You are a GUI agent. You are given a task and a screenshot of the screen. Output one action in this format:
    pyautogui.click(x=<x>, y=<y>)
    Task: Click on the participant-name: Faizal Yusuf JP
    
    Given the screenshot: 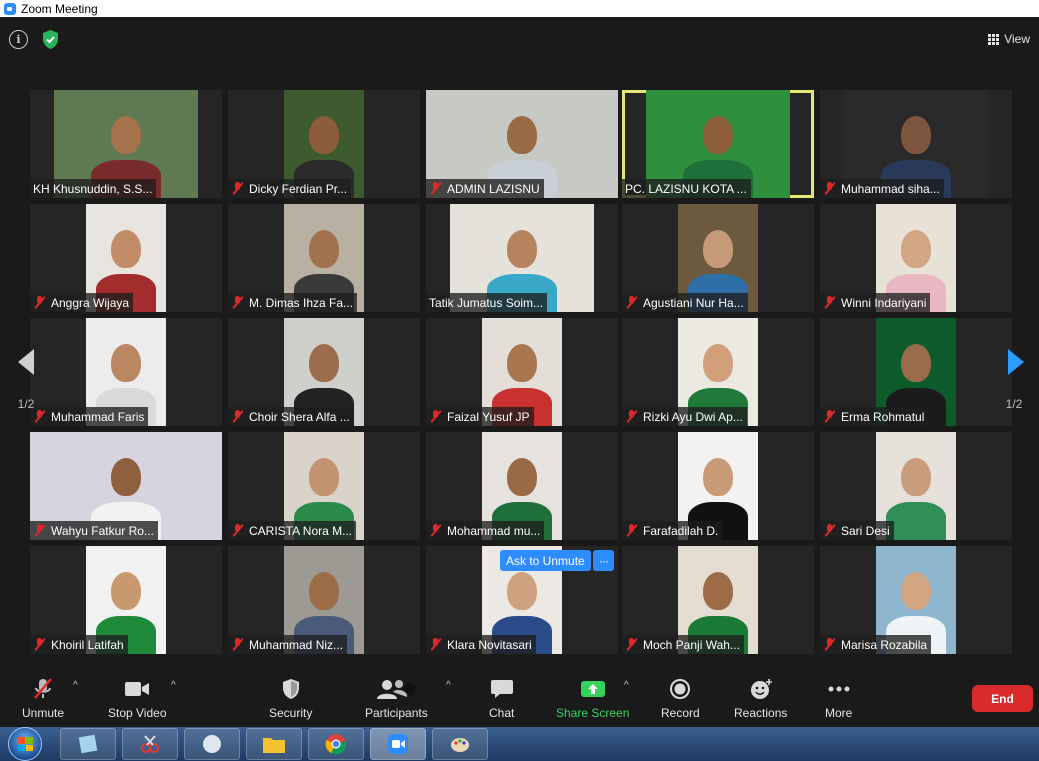 What is the action you would take?
    pyautogui.click(x=488, y=416)
    